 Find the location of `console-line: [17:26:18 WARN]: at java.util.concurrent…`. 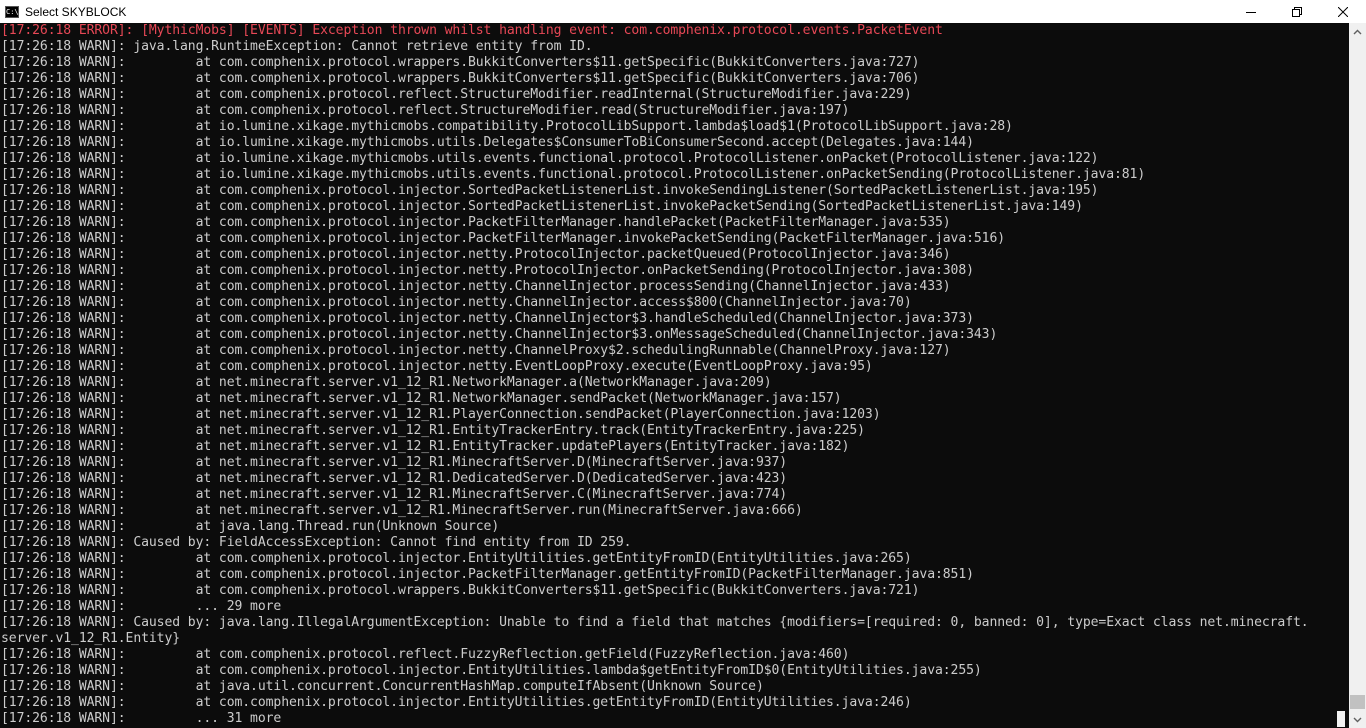

console-line: [17:26:18 WARN]: at java.util.concurrent… is located at coordinates (382, 686).